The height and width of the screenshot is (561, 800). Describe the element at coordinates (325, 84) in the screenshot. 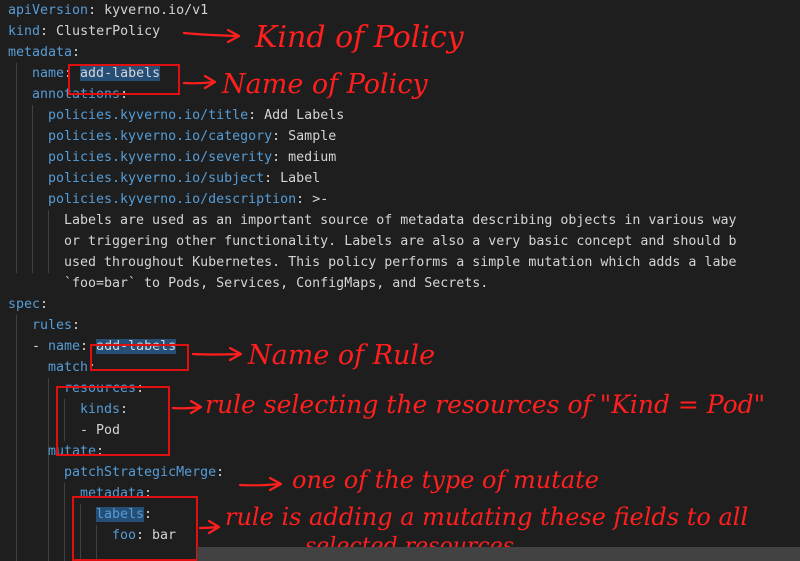

I see `annotation-name-of-policy: Name of Policy` at that location.